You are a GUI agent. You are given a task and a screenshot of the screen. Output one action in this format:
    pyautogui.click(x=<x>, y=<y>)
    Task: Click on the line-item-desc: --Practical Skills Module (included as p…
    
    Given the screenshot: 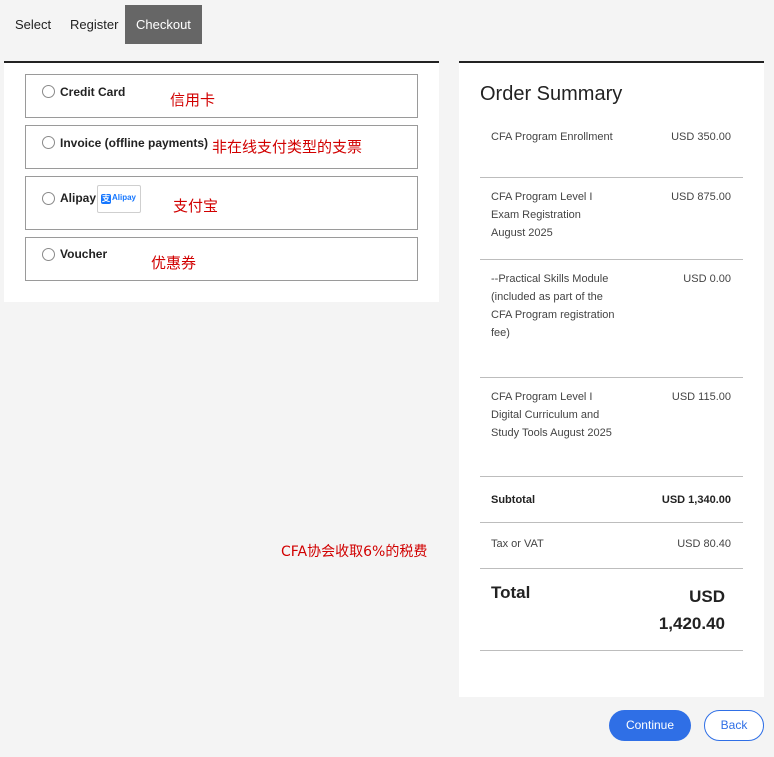 What is the action you would take?
    pyautogui.click(x=553, y=306)
    